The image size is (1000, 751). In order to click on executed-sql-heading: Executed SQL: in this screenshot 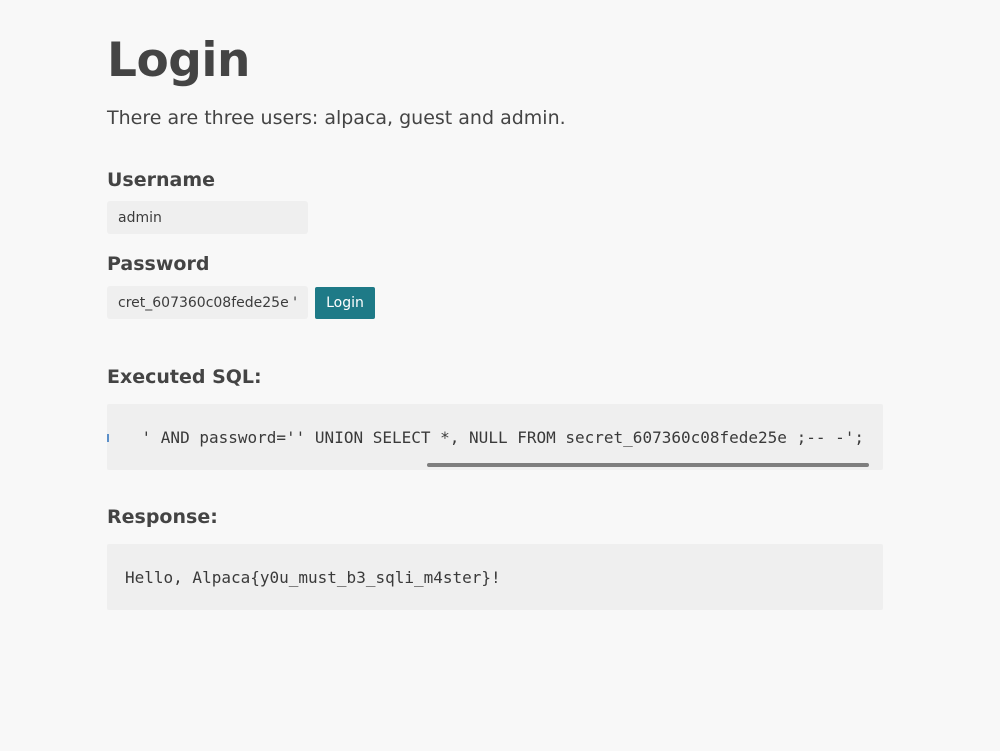, I will do `click(184, 377)`.